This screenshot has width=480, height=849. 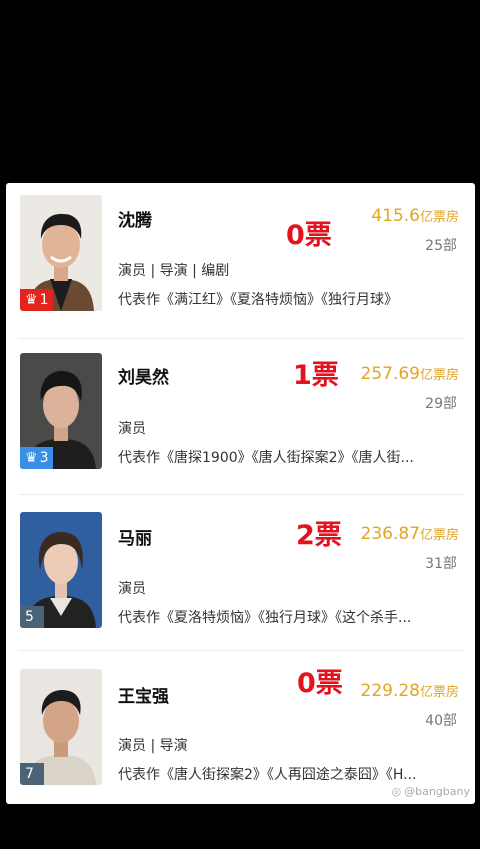 I want to click on roles: 演员 | 导演 | 编剧, so click(x=174, y=271).